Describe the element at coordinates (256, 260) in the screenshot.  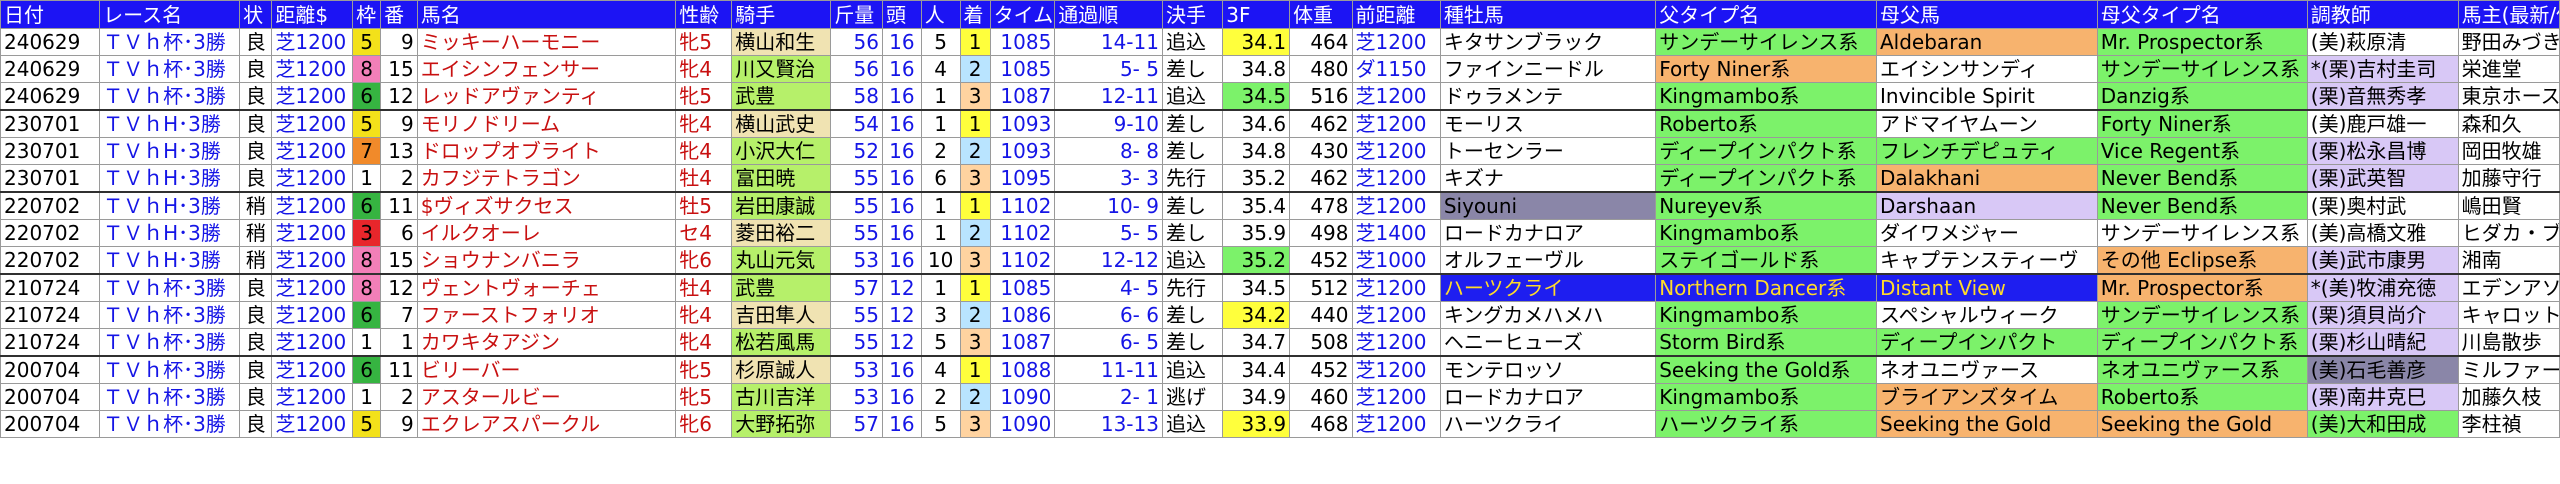
I see `condition-cell: 稍` at that location.